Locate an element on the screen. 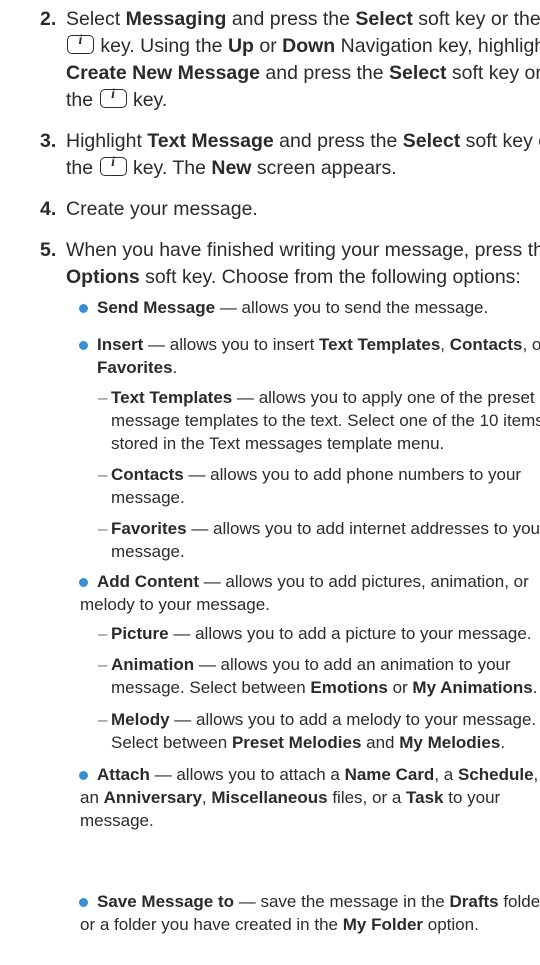 This screenshot has width=540, height=965. term-my-folder: My Folder is located at coordinates (383, 924).